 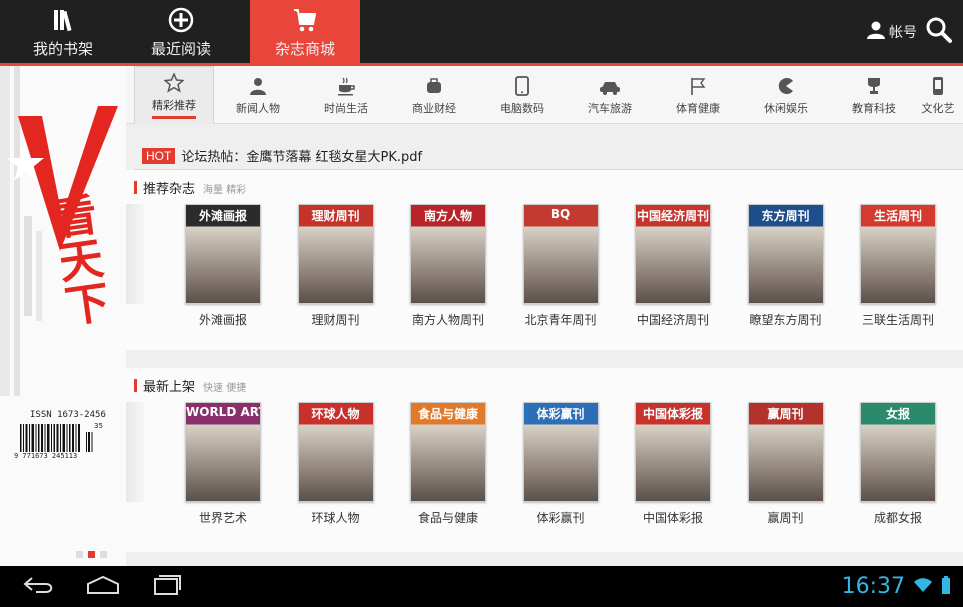 I want to click on magazine-item: 外滩画报 外滩画报, so click(x=223, y=269).